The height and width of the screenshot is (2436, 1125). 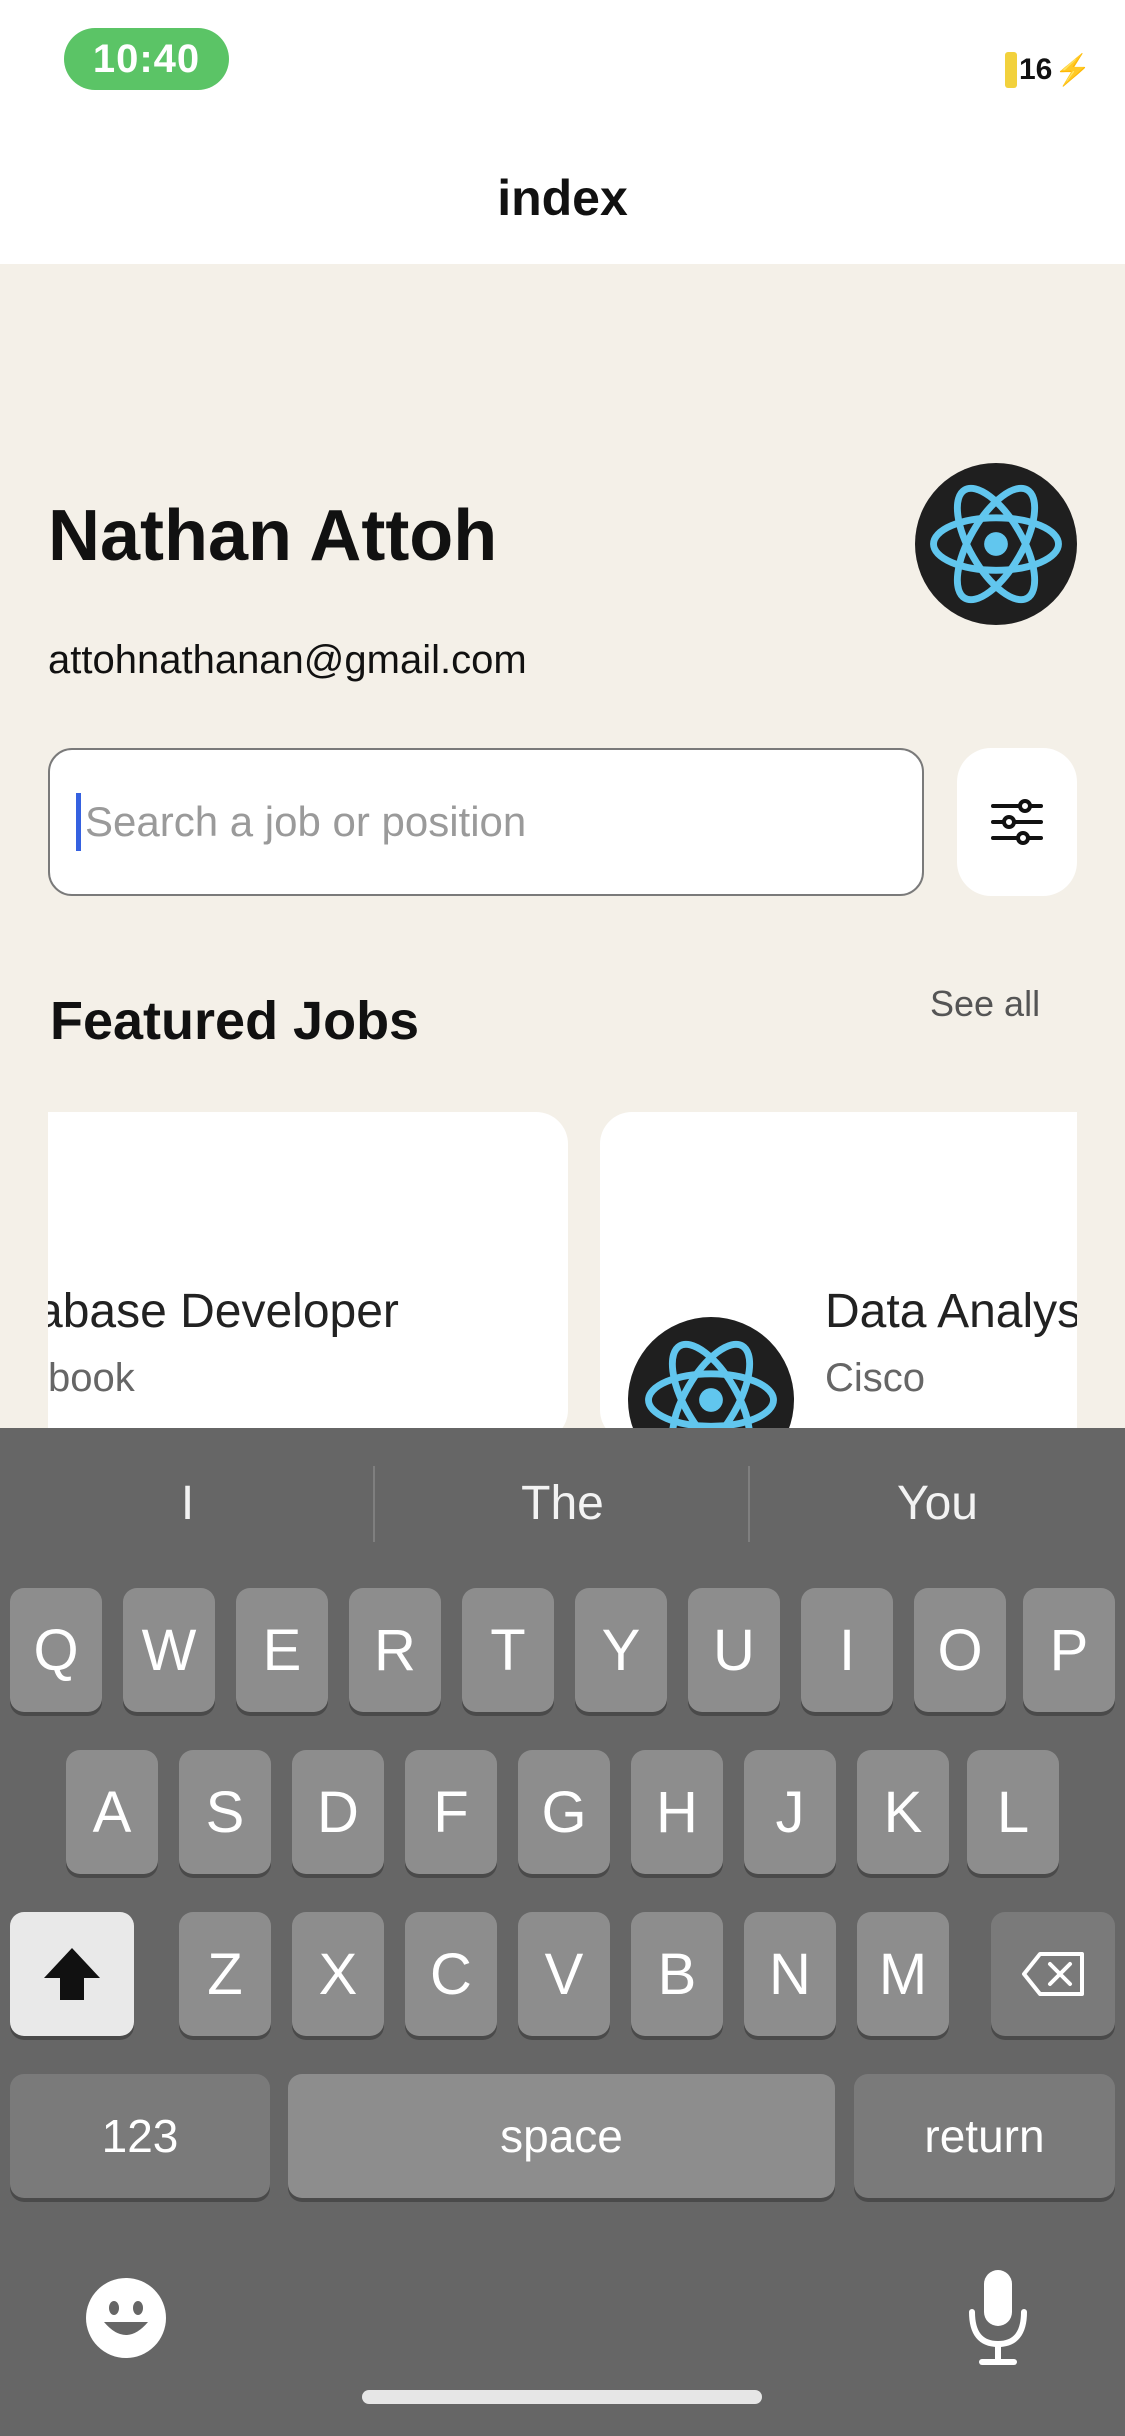 What do you see at coordinates (508, 1650) in the screenshot?
I see `key-t: T` at bounding box center [508, 1650].